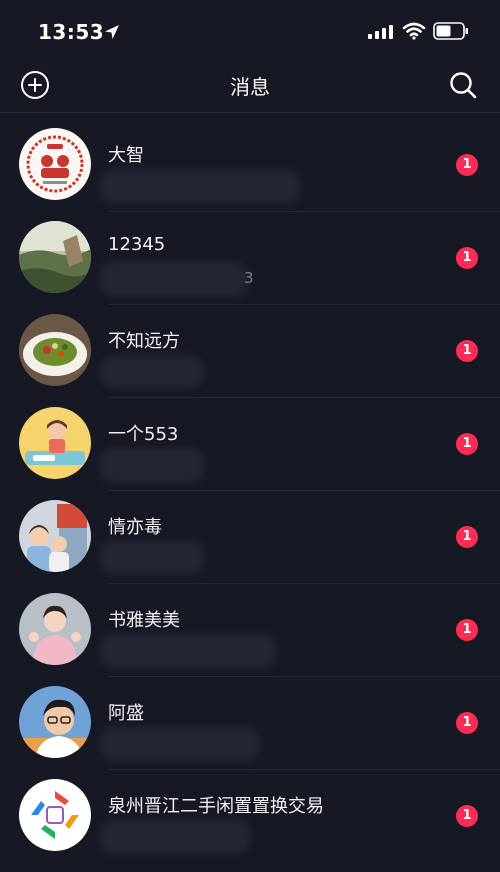 This screenshot has width=500, height=872. What do you see at coordinates (249, 278) in the screenshot?
I see `conversation-preview-tail: 3` at bounding box center [249, 278].